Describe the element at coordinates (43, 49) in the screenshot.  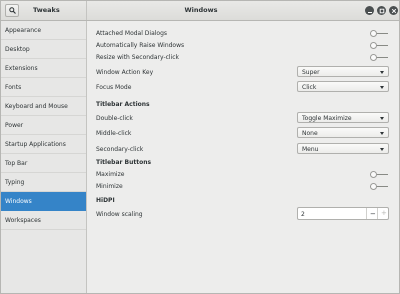
I see `sidebar-item-desktop: Desktop` at that location.